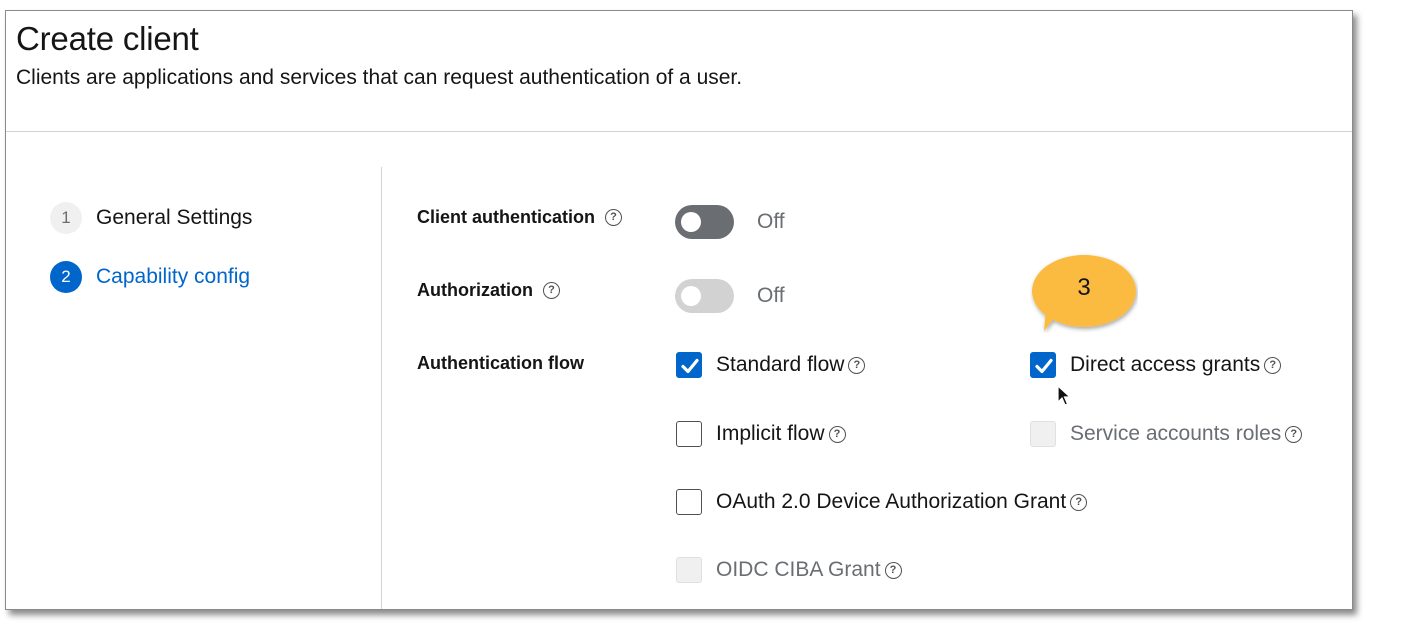 The image size is (1428, 624). Describe the element at coordinates (1043, 434) in the screenshot. I see `service-accounts-roles-checkbox` at that location.